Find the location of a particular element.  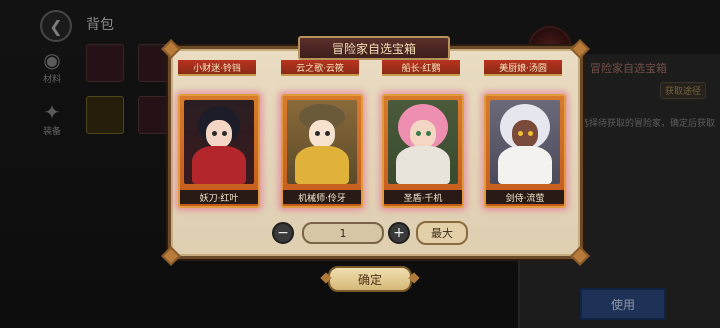

character-option-top: 船长·红鹦 is located at coordinates (421, 68).